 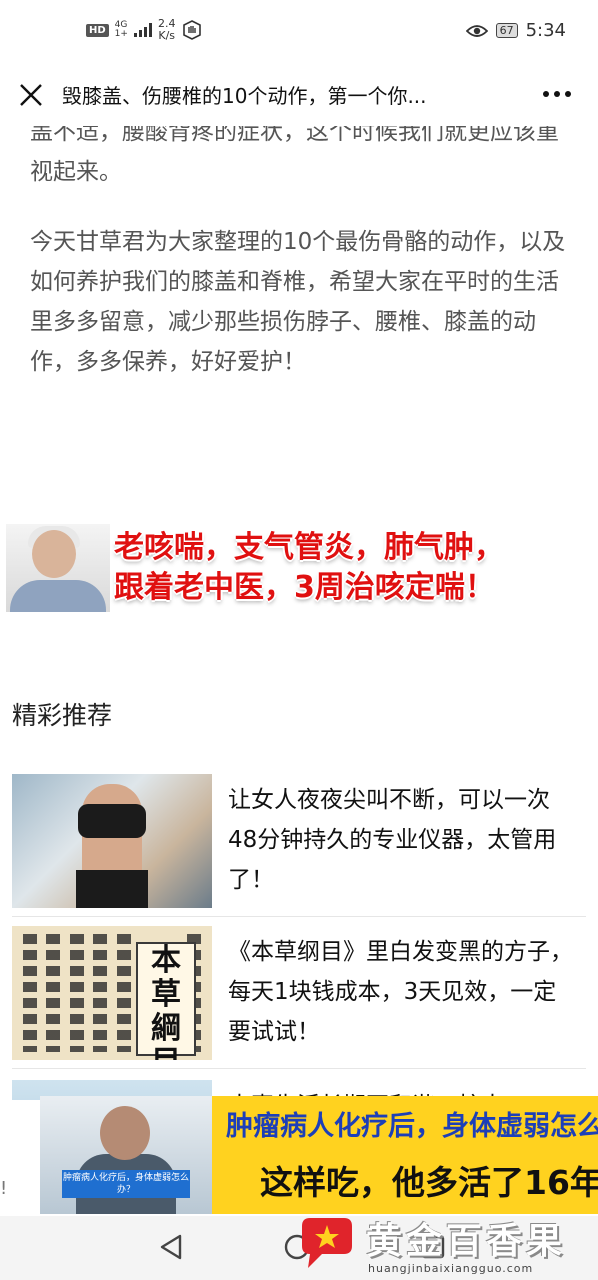 I want to click on recommend-thumbnail, so click(x=112, y=841).